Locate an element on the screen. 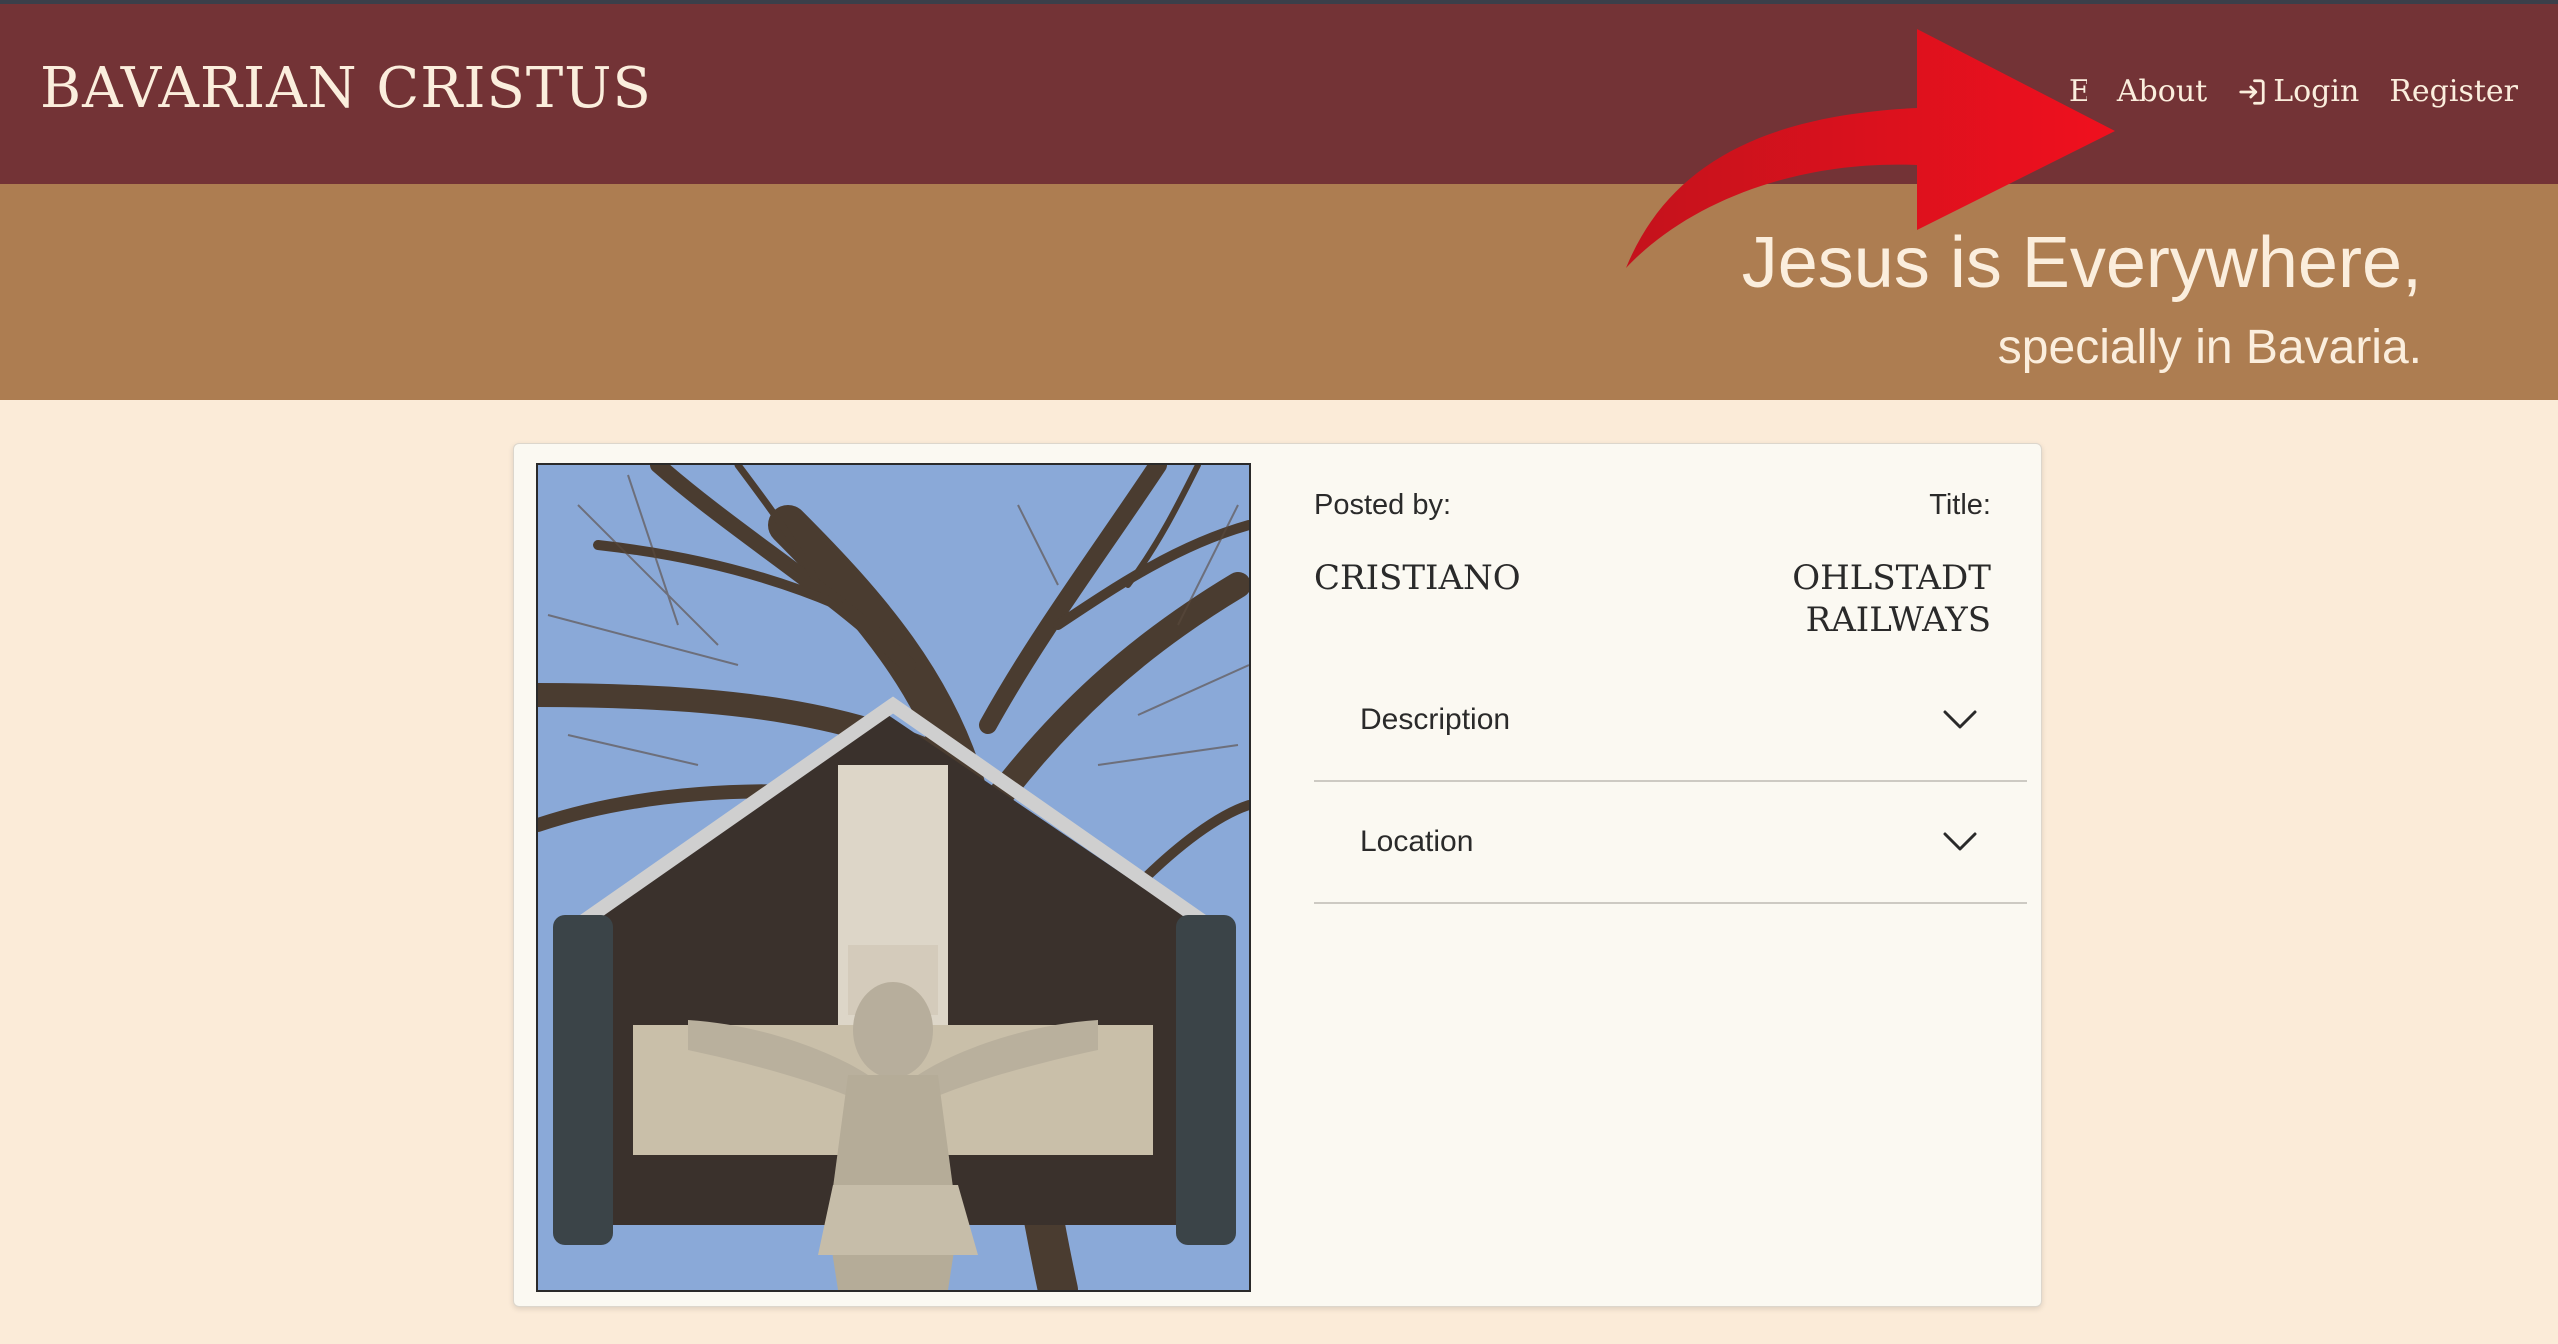 This screenshot has height=1344, width=2558. nav-item-register: Register is located at coordinates (2453, 91).